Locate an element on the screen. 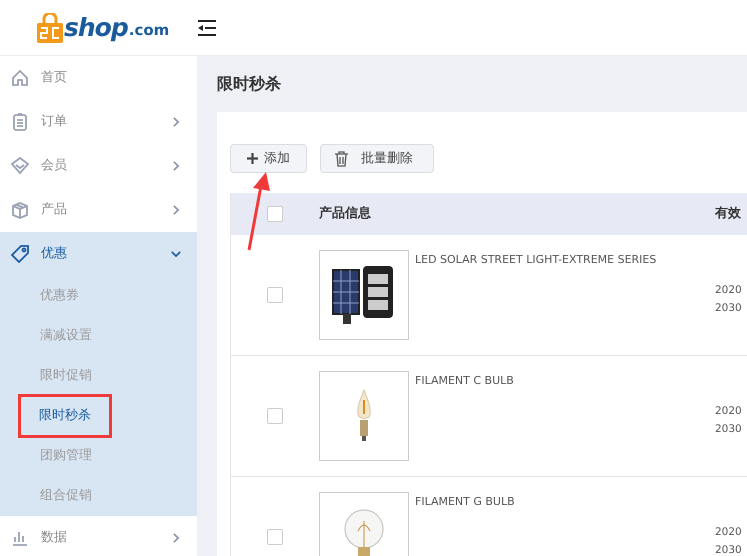 Image resolution: width=747 pixels, height=556 pixels. sidebar-item: 会员 is located at coordinates (98, 166).